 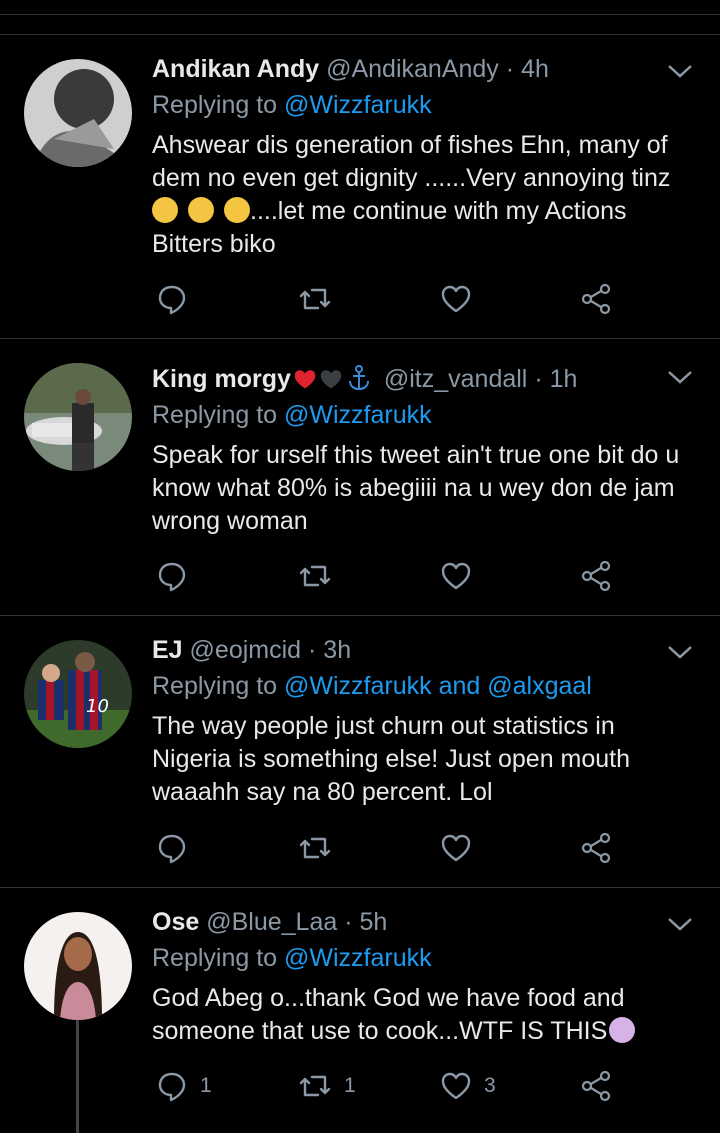 What do you see at coordinates (329, 650) in the screenshot?
I see `timestamp: · 3h` at bounding box center [329, 650].